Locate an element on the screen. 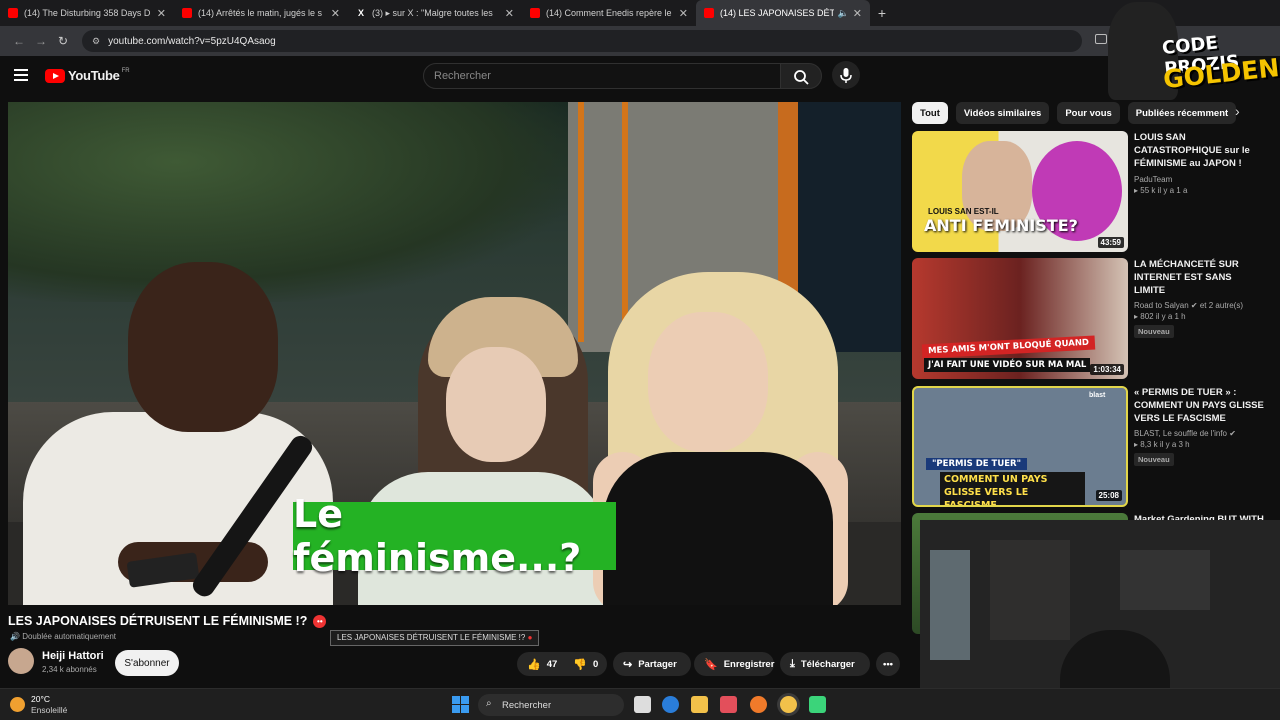 This screenshot has height=720, width=1280. duration-badge: 25:08 is located at coordinates (1108, 495).